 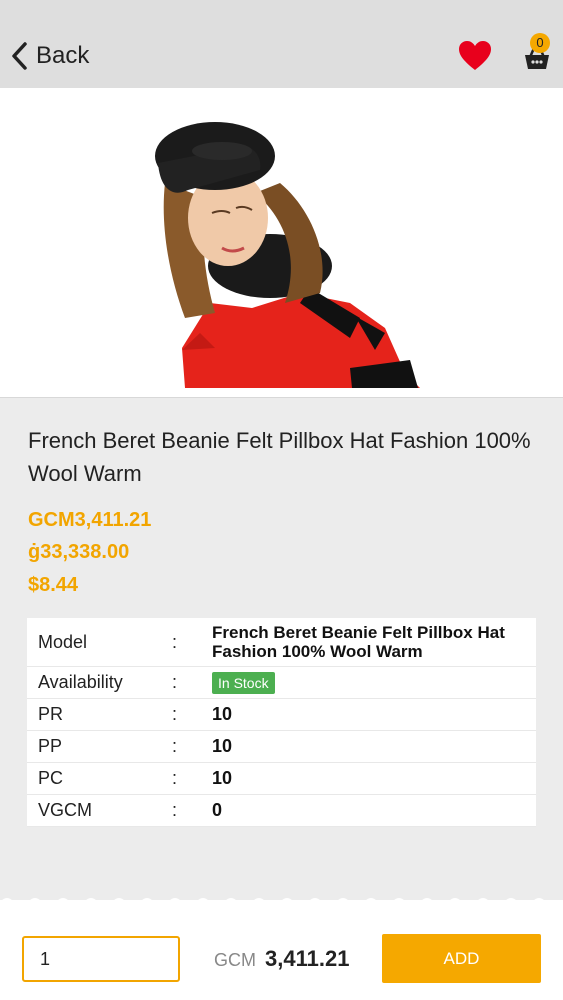 What do you see at coordinates (281, 779) in the screenshot?
I see `spec-row-pc: PC : 10` at bounding box center [281, 779].